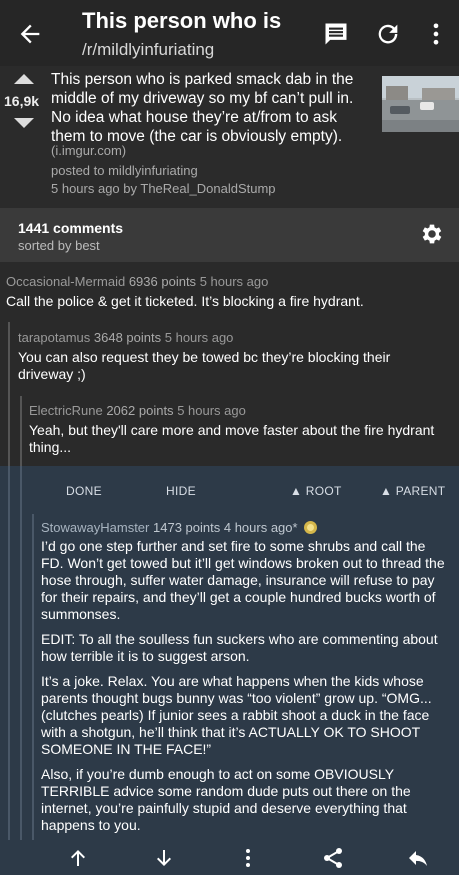  Describe the element at coordinates (84, 491) in the screenshot. I see `done-button: DONE` at that location.